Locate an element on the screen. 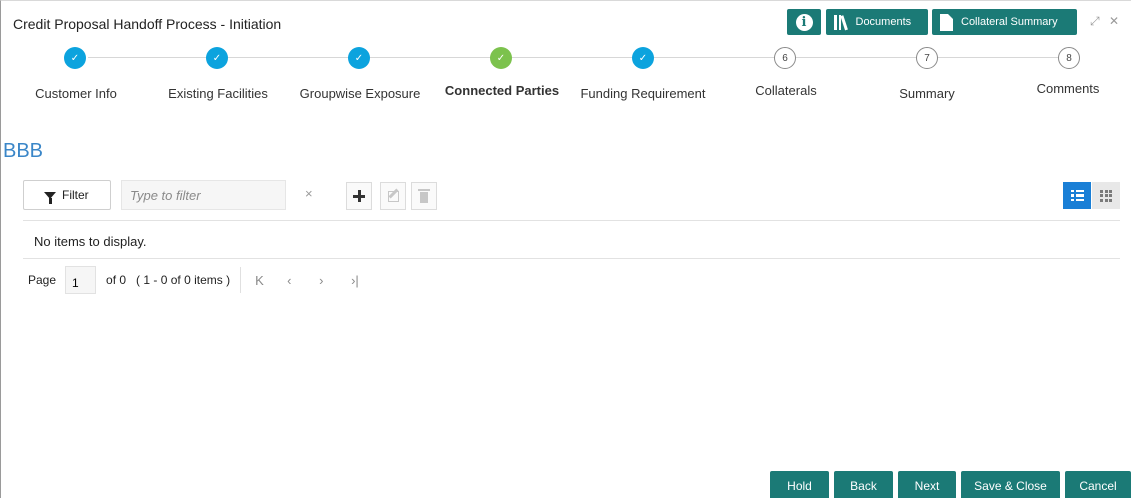 This screenshot has height=498, width=1131. step-node-summary: 7 is located at coordinates (927, 58).